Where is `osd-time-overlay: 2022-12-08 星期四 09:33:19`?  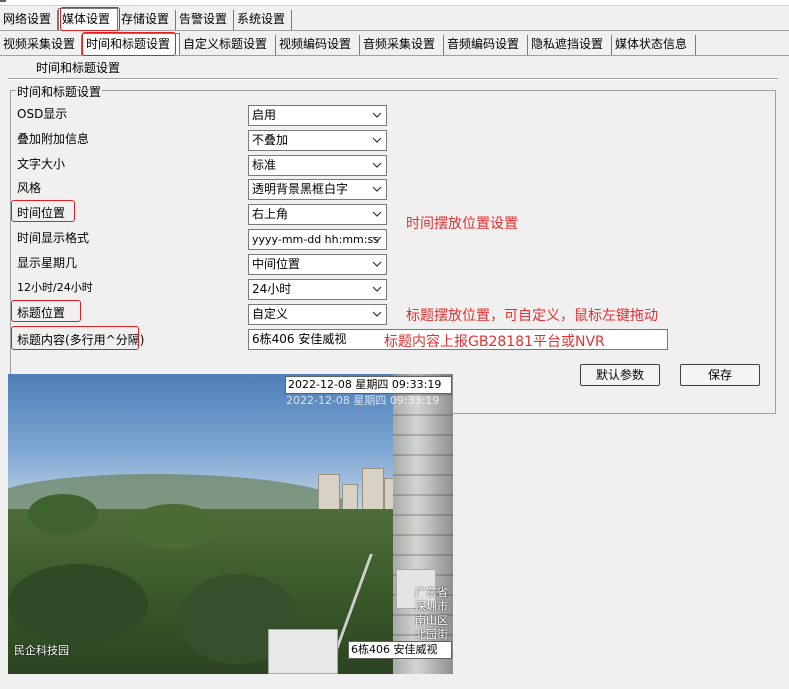
osd-time-overlay: 2022-12-08 星期四 09:33:19 is located at coordinates (368, 385).